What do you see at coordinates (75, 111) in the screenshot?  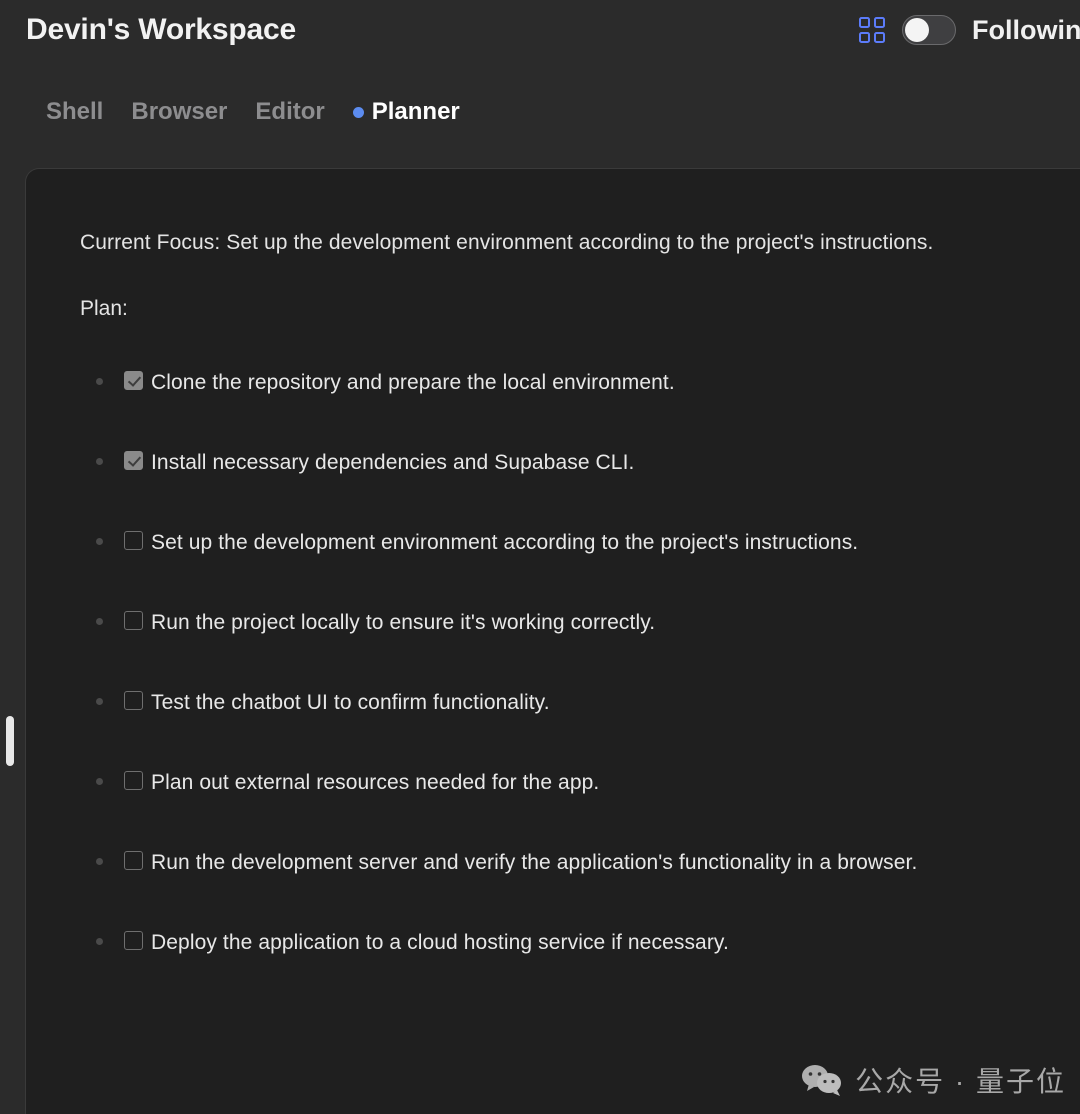 I see `tab-shell-label: Shell` at bounding box center [75, 111].